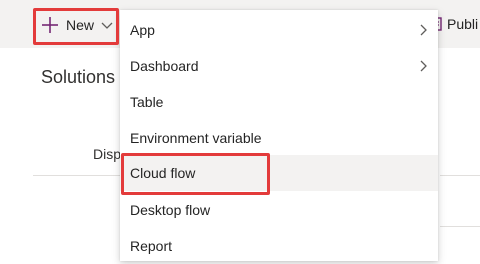 The height and width of the screenshot is (264, 480). Describe the element at coordinates (279, 246) in the screenshot. I see `menu-item-report: Report` at that location.